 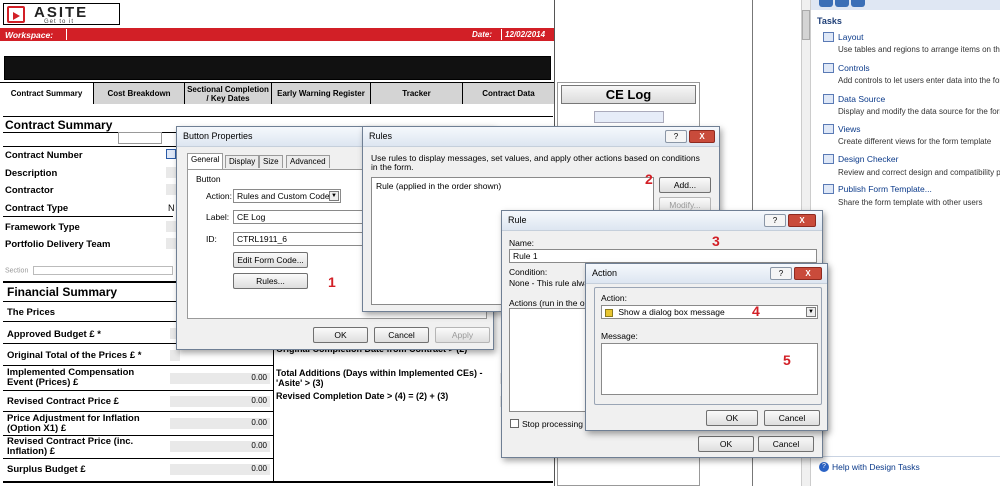 What do you see at coordinates (614, 298) in the screenshot?
I see `action-label: Action:` at bounding box center [614, 298].